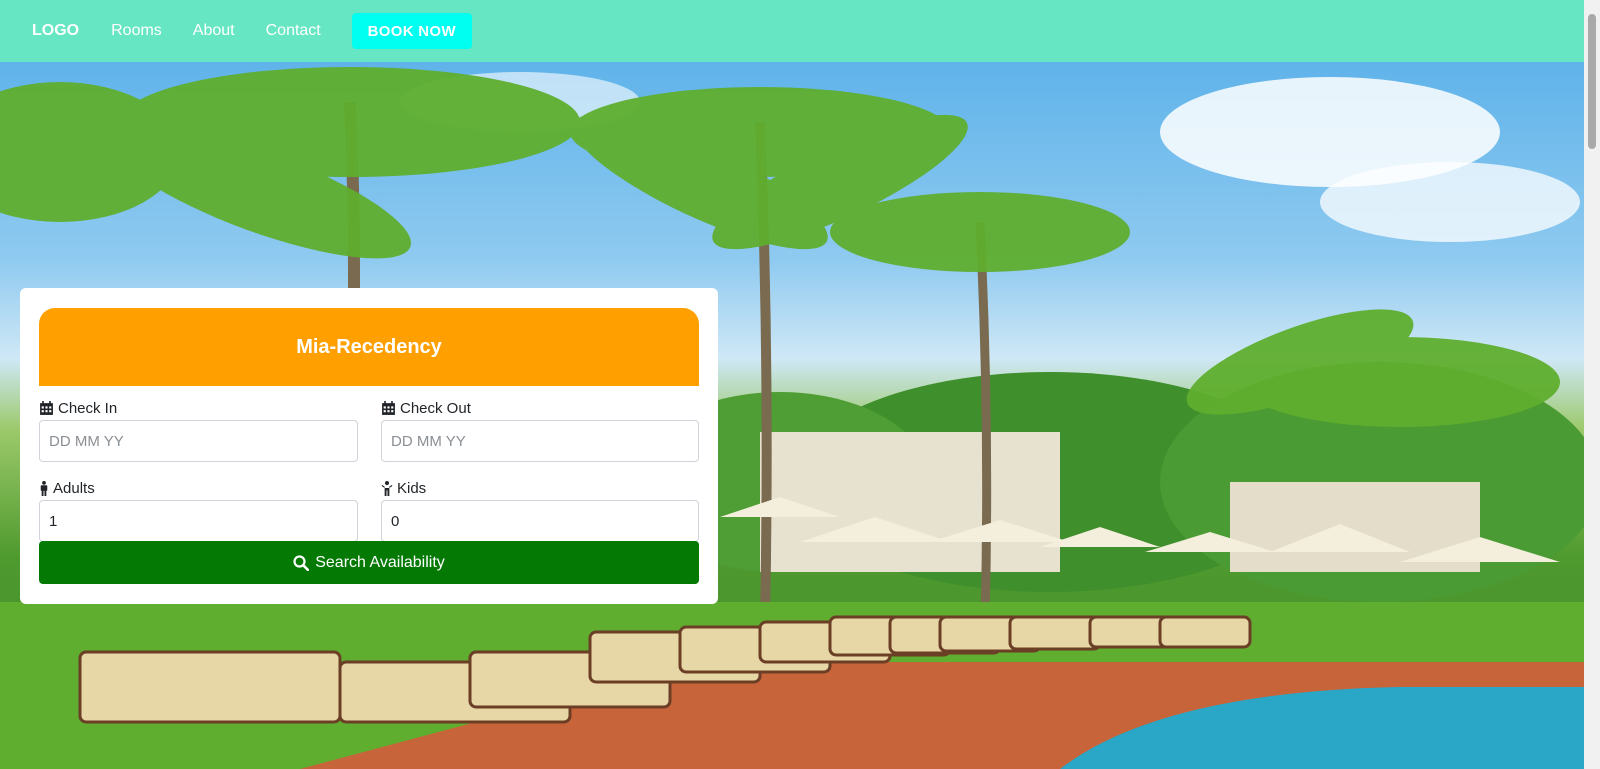 The width and height of the screenshot is (1600, 769). Describe the element at coordinates (411, 31) in the screenshot. I see `book-now-button: BOOK NOW` at that location.